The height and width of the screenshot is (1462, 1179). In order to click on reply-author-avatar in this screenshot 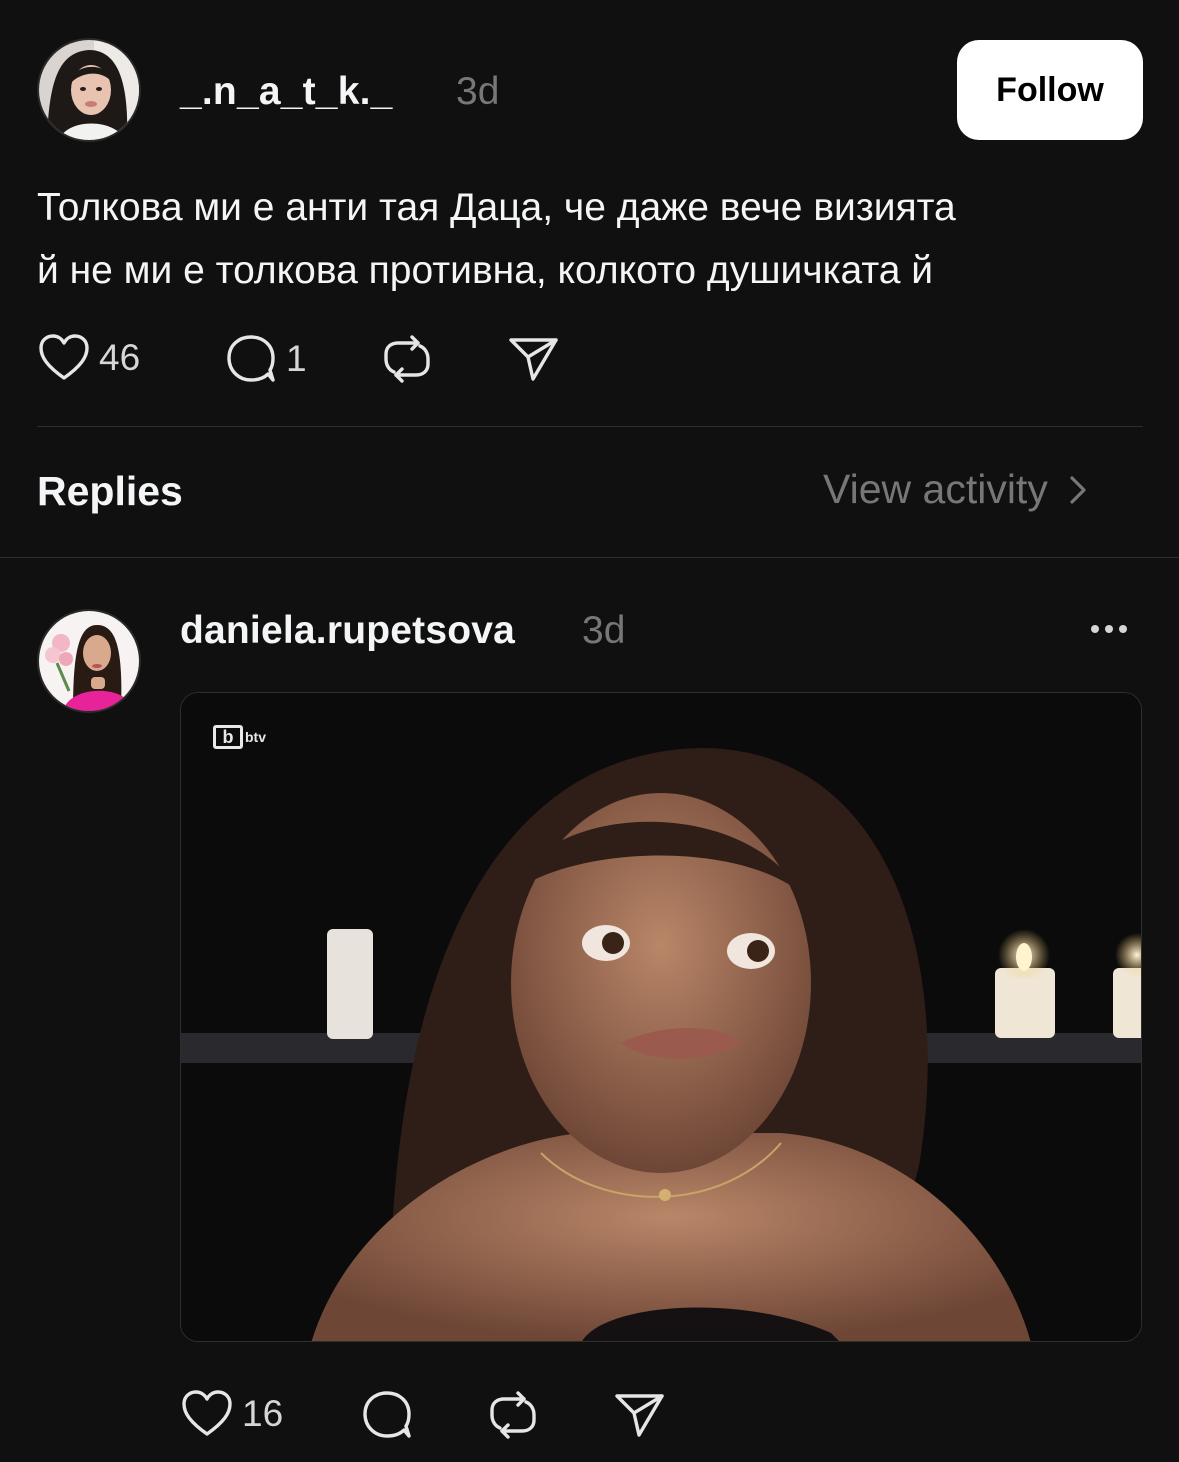, I will do `click(89, 661)`.